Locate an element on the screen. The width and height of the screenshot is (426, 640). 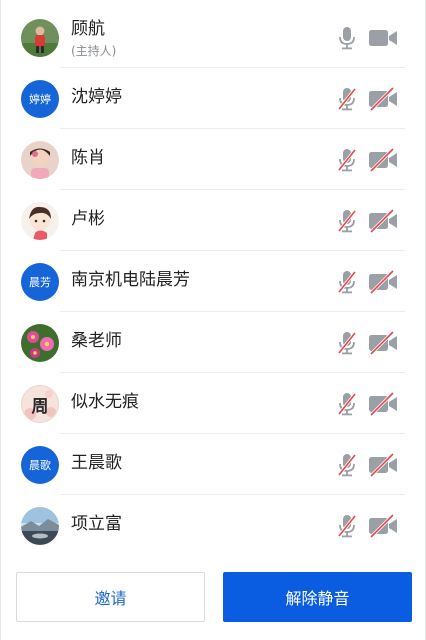
participant-row: 项立富 is located at coordinates (213, 525).